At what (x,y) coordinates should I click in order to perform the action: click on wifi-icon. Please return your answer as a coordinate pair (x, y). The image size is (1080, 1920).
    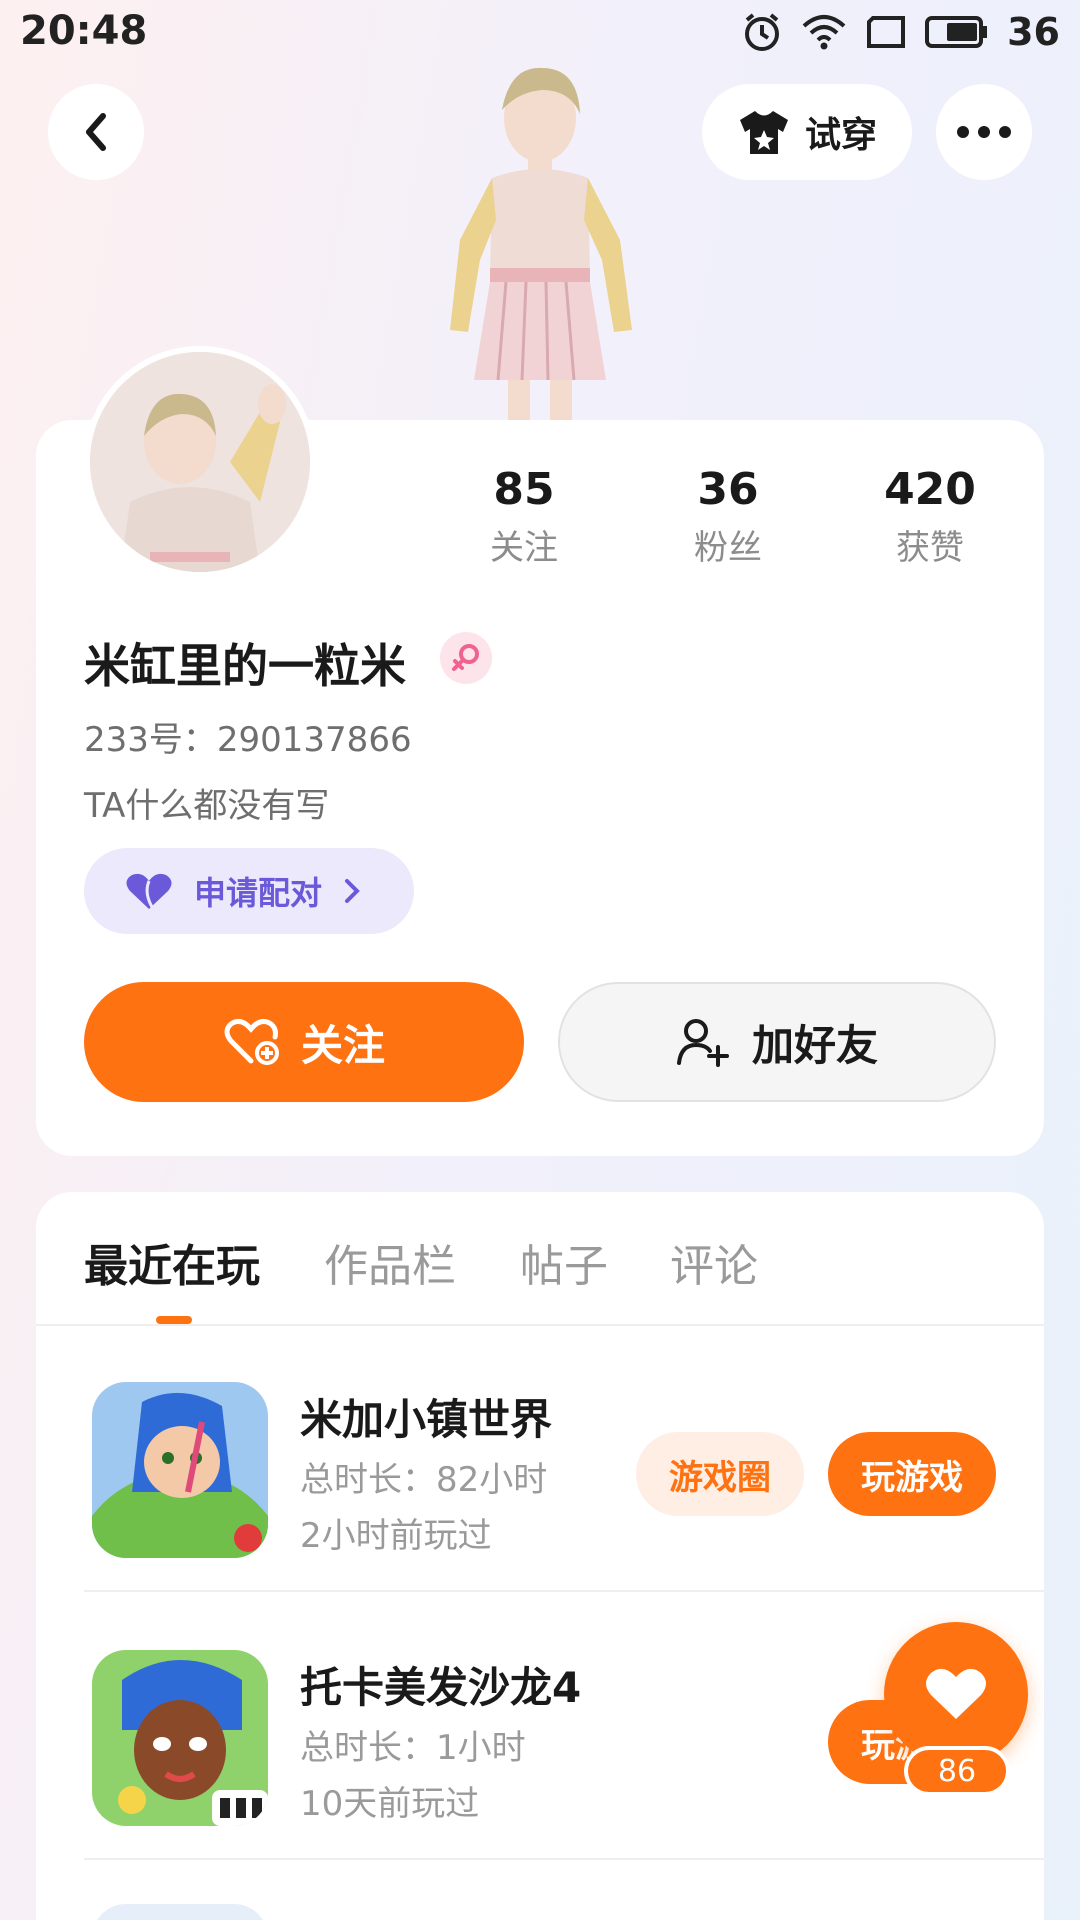
    Looking at the image, I should click on (824, 32).